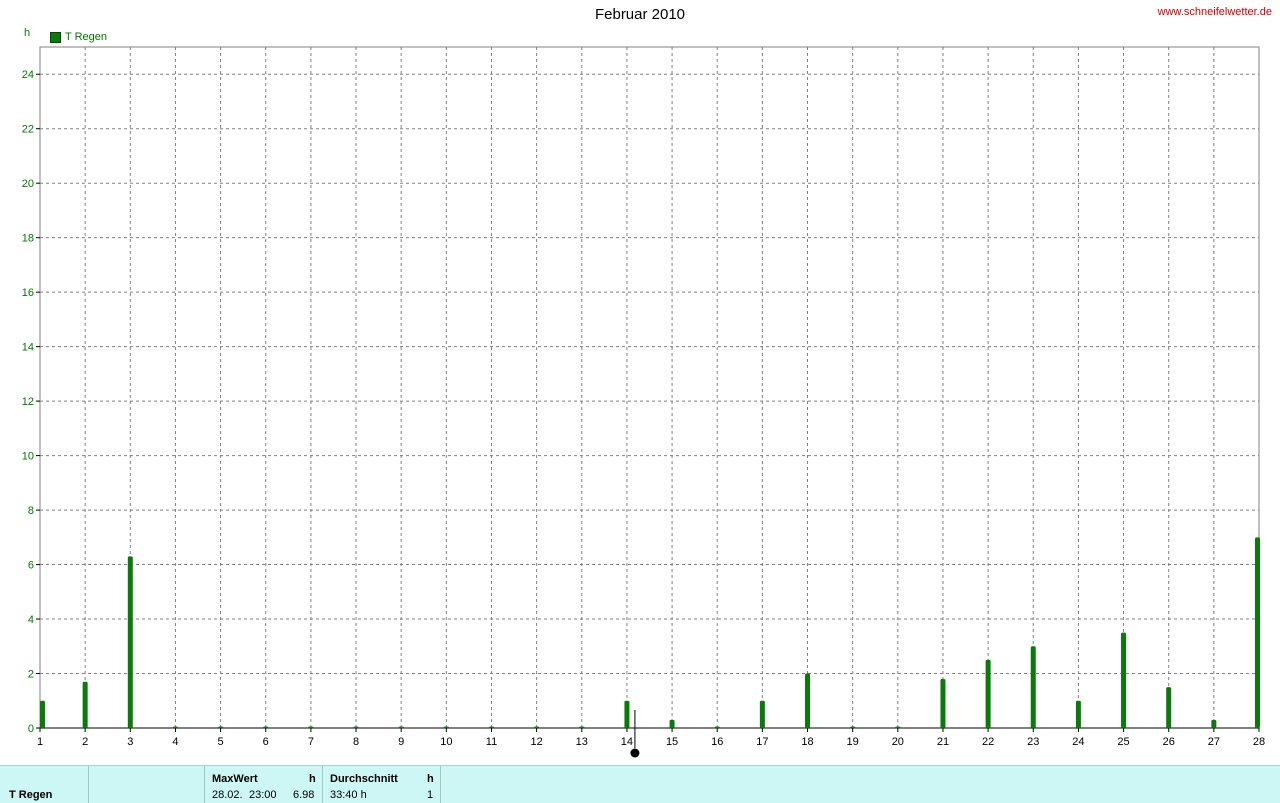 The image size is (1280, 803). What do you see at coordinates (807, 742) in the screenshot?
I see `x-tick-label: 18` at bounding box center [807, 742].